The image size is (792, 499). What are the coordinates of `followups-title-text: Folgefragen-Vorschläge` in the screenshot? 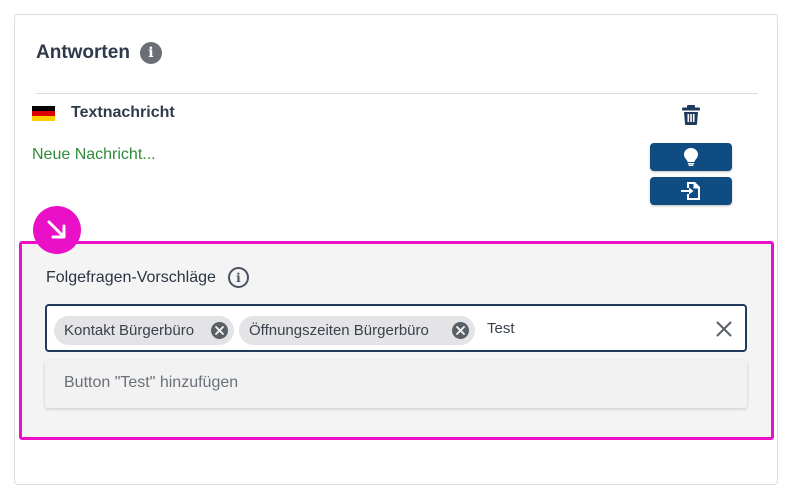 It's located at (131, 277).